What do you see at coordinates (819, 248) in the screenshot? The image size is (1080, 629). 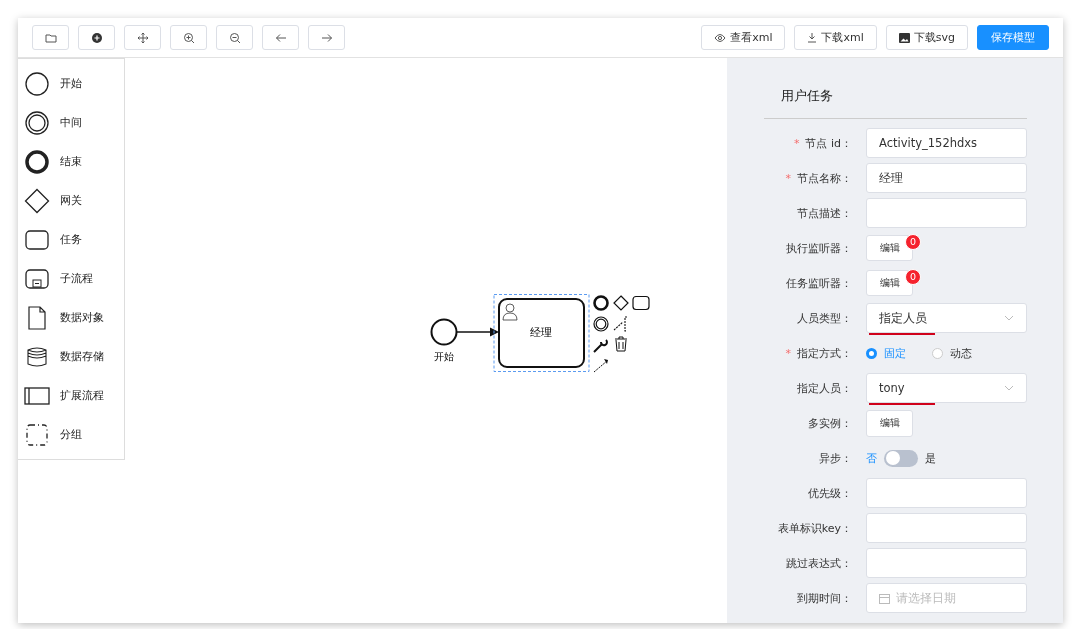 I see `field-label: 执行监听器：` at bounding box center [819, 248].